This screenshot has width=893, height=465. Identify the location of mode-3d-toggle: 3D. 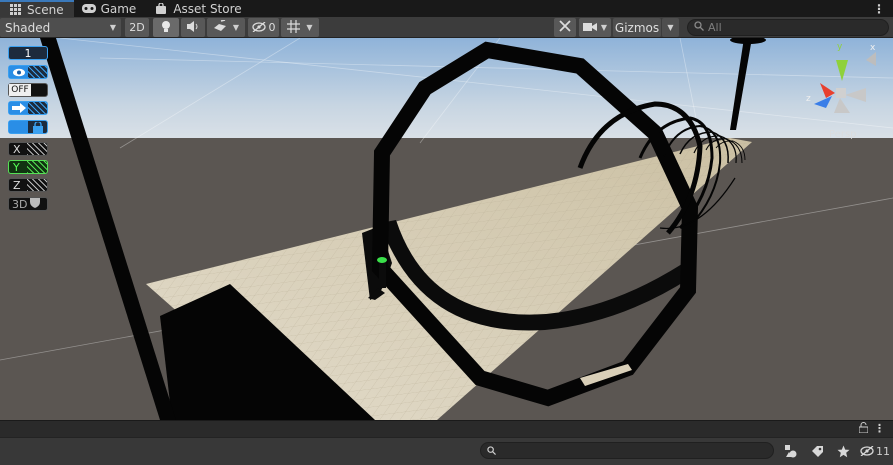
(28, 204).